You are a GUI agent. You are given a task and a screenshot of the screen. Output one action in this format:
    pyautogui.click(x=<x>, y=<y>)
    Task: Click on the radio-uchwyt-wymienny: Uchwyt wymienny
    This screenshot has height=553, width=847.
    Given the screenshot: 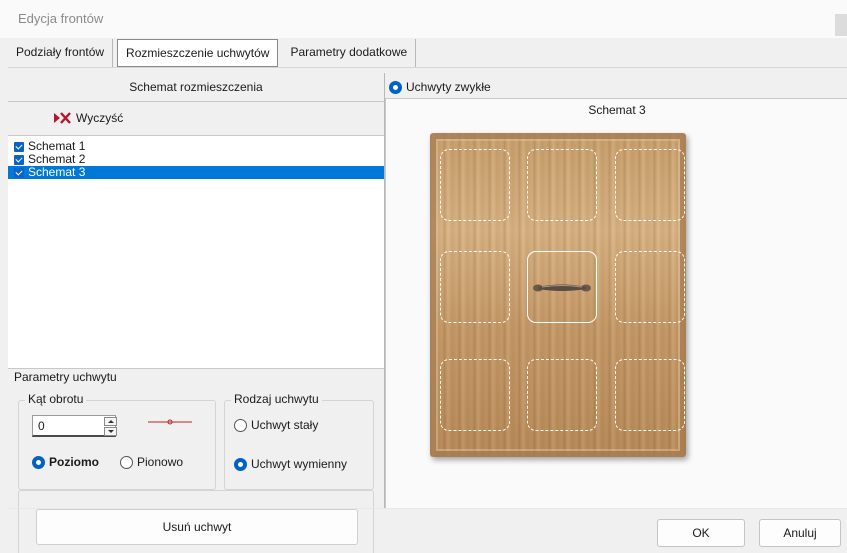 What is the action you would take?
    pyautogui.click(x=290, y=464)
    